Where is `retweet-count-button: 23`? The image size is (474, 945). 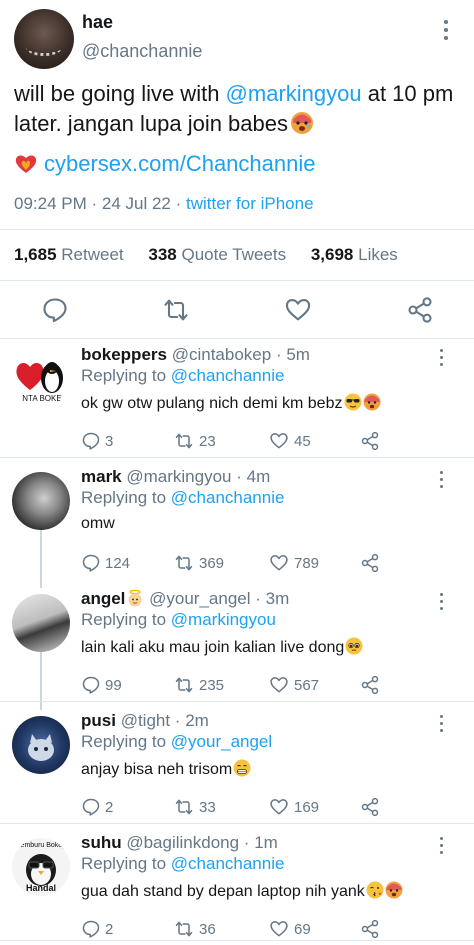
retweet-count-button: 23 is located at coordinates (194, 441).